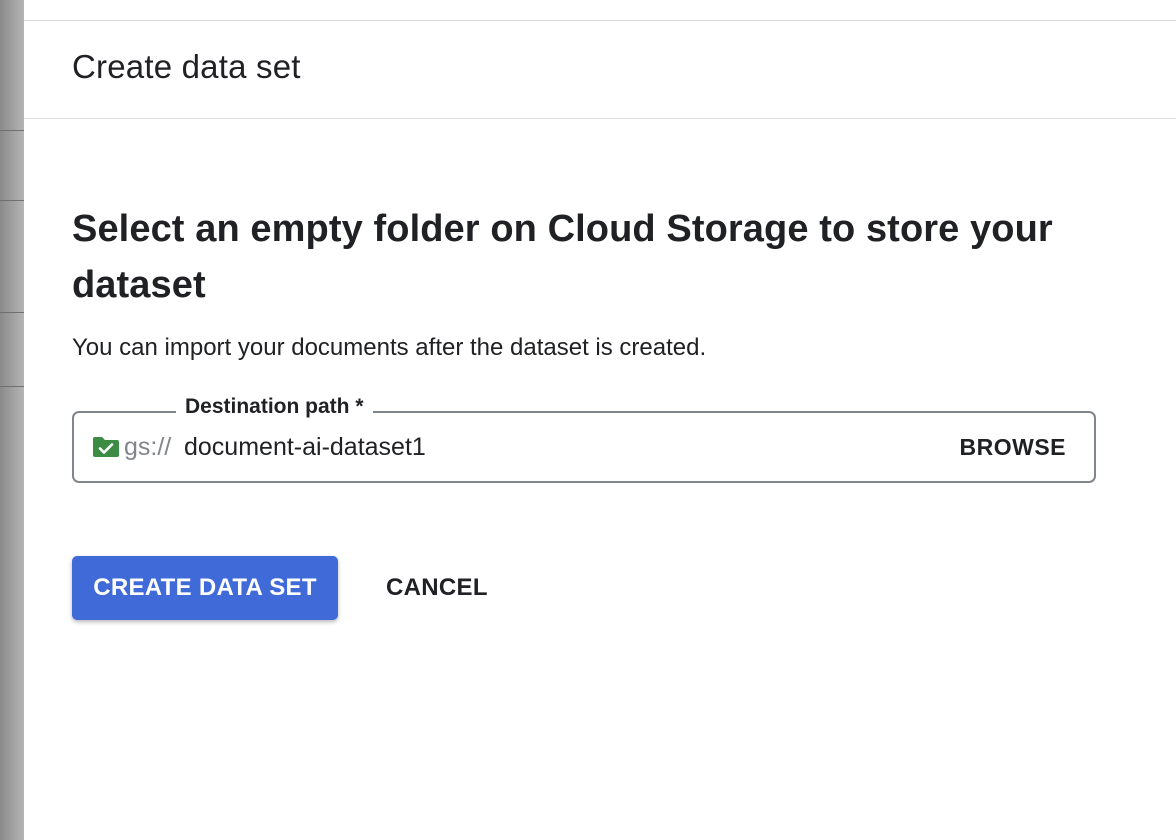 The height and width of the screenshot is (840, 1176). I want to click on destination-path-input, so click(534, 447).